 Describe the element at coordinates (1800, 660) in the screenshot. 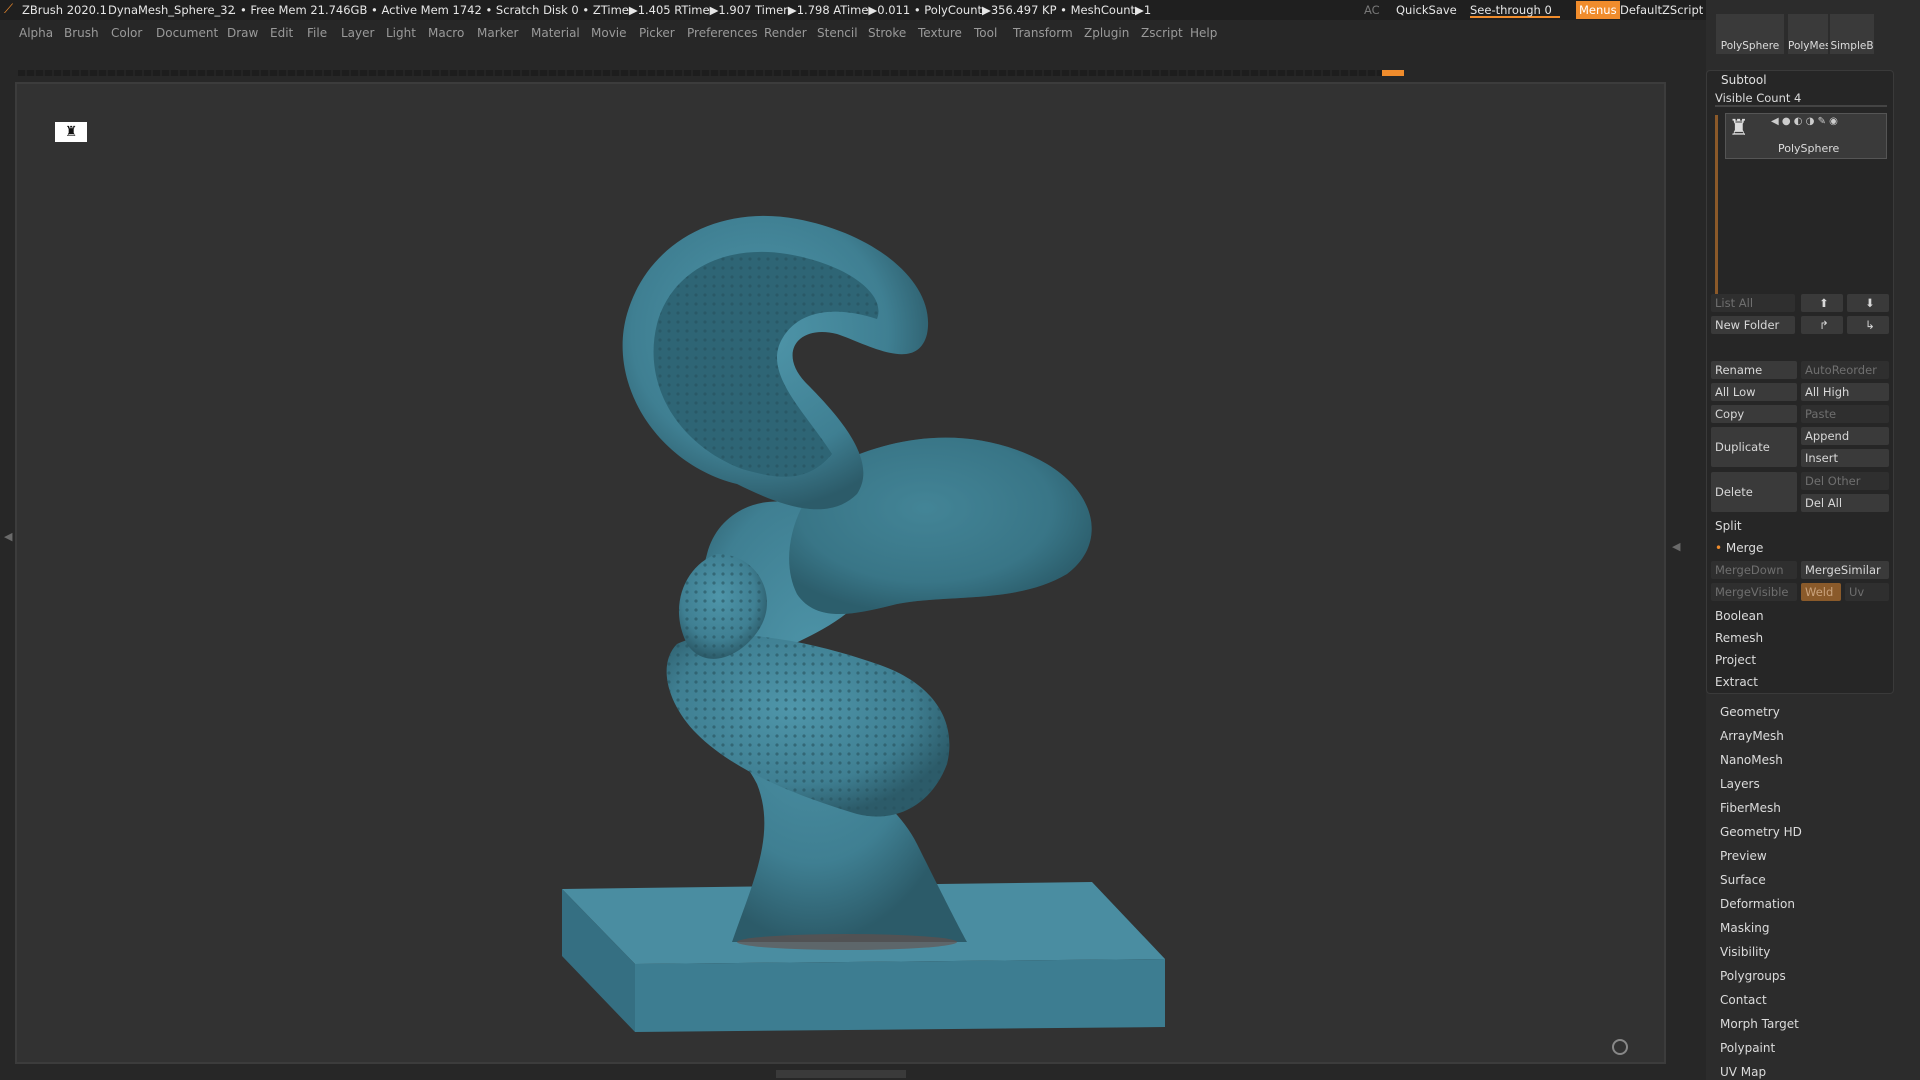

I see `project-section: Project` at that location.